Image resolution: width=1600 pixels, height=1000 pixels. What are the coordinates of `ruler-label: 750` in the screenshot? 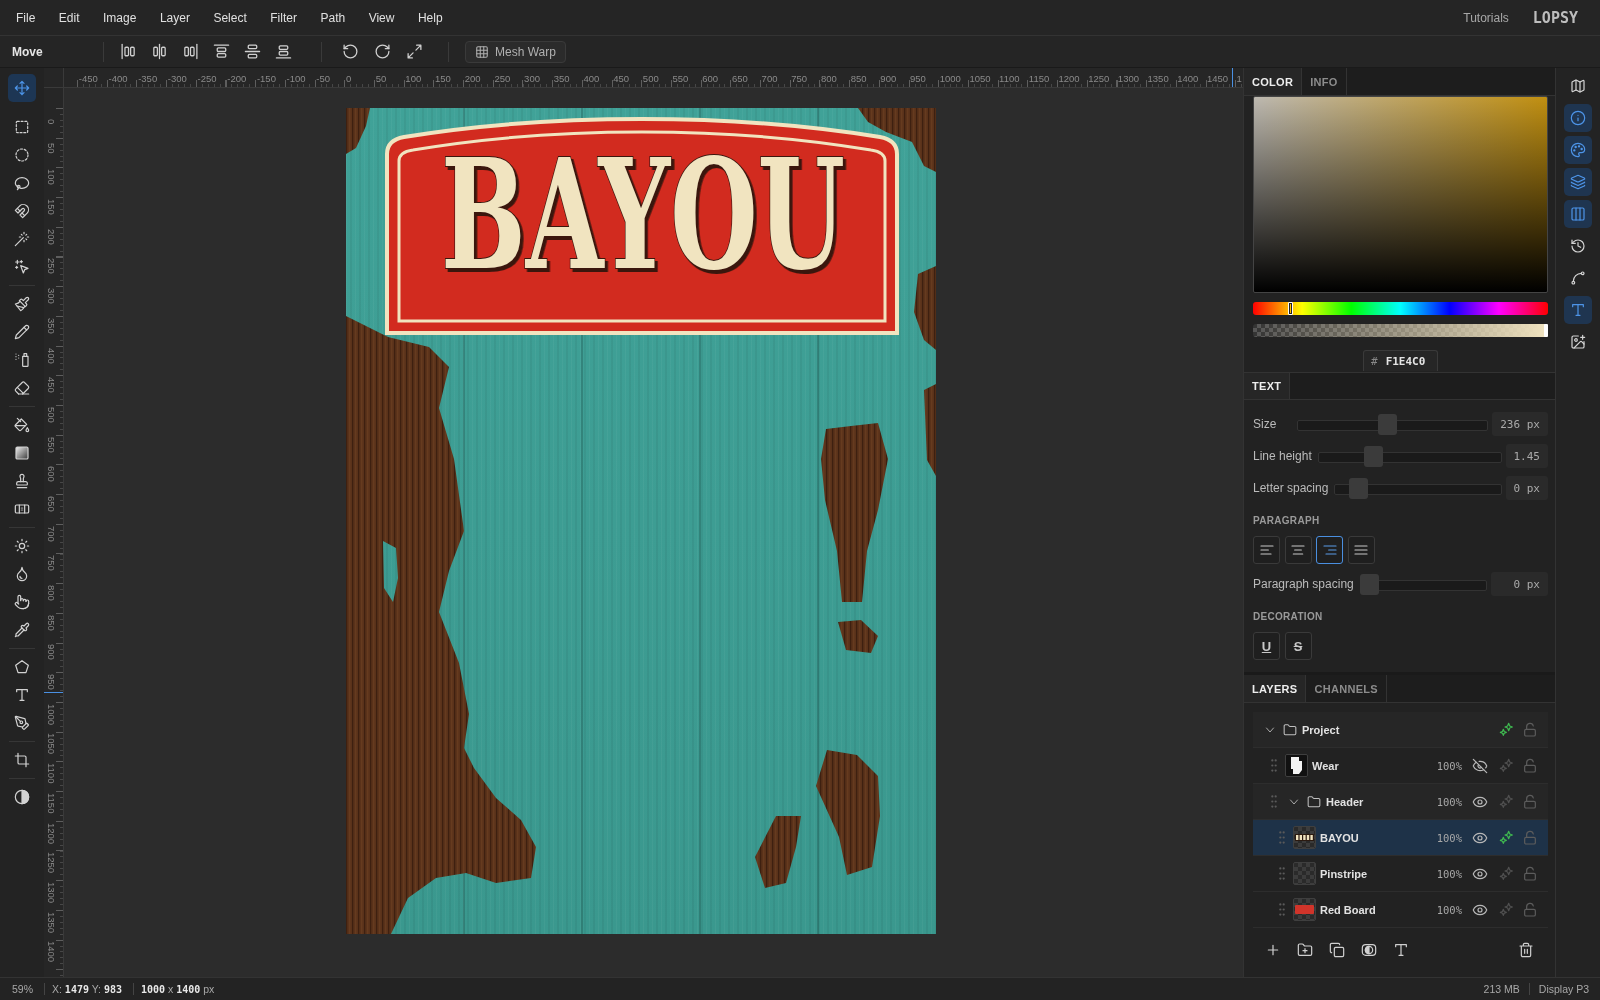 It's located at (51, 563).